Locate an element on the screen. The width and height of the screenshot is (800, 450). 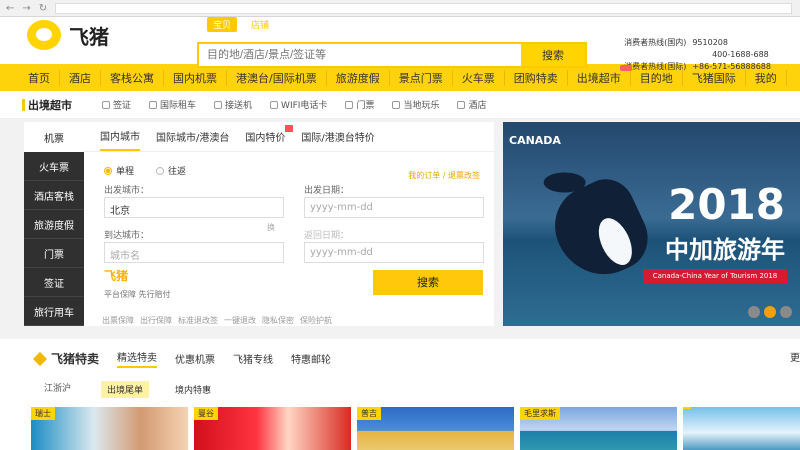
region-selector: 江浙沪 is located at coordinates (57, 387).